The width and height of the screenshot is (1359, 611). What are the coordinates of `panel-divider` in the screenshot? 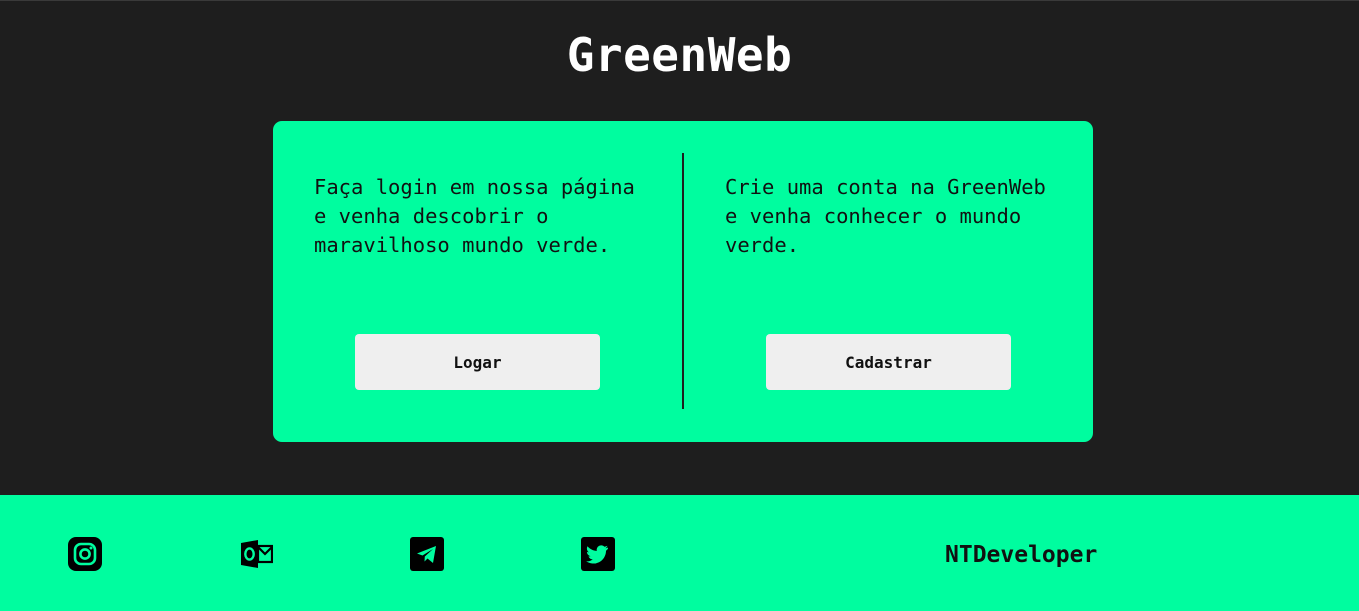 It's located at (683, 281).